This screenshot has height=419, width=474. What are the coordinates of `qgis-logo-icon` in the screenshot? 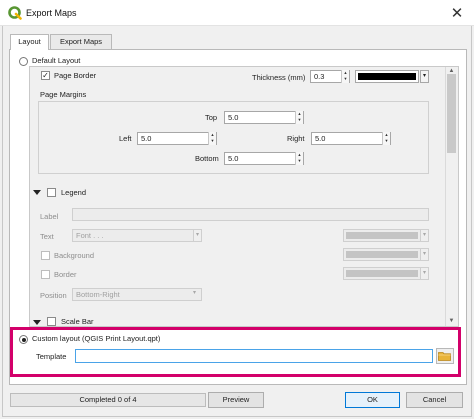 It's located at (15, 13).